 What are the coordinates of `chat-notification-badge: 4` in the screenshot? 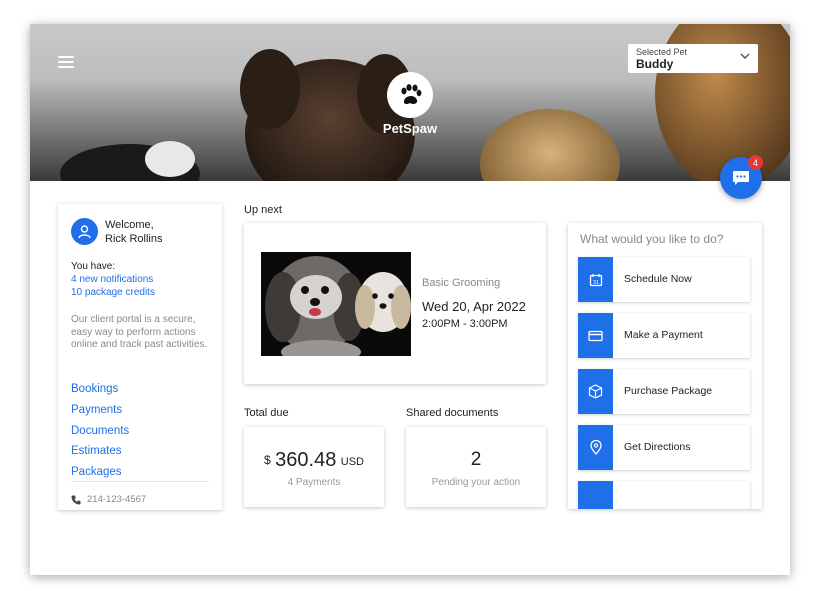 It's located at (755, 162).